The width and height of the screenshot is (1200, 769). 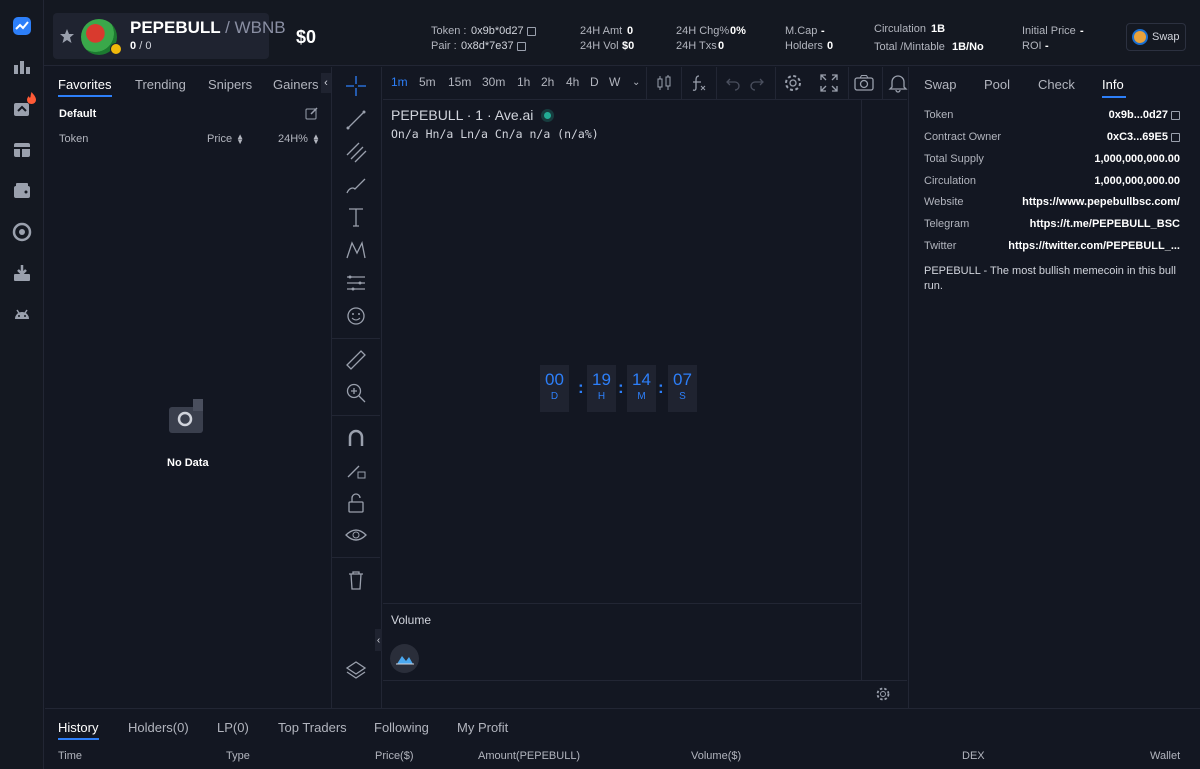 I want to click on circulation-value: 1B, so click(x=938, y=29).